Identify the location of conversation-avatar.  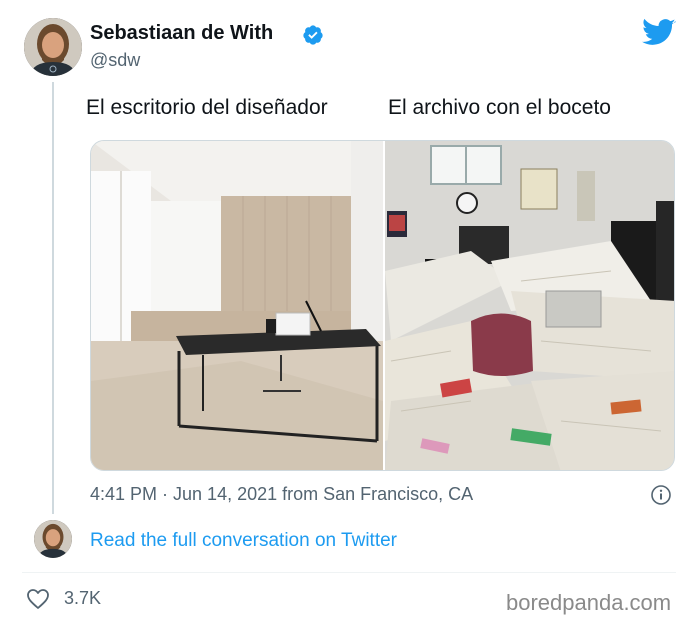
(53, 539).